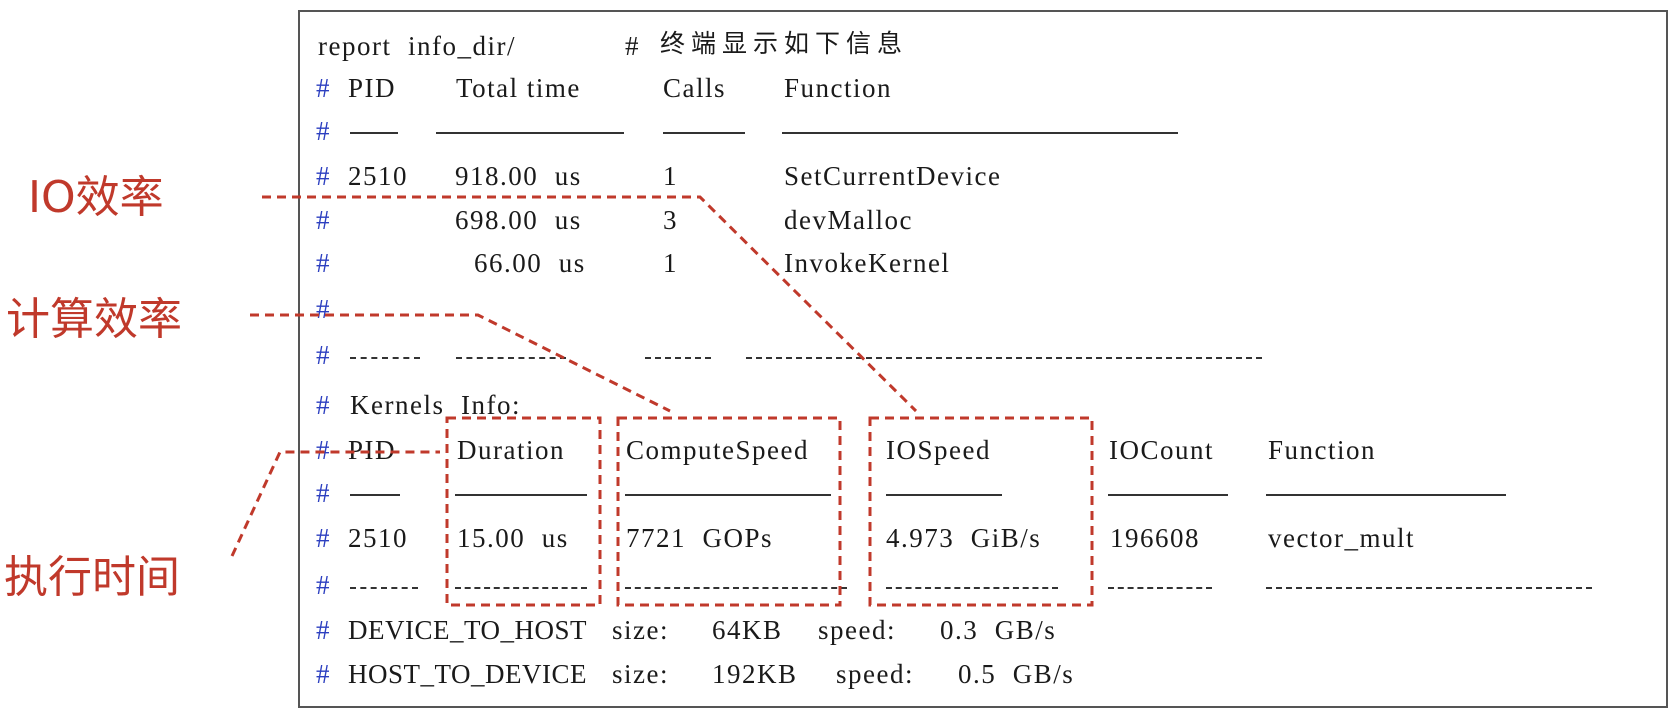 This screenshot has width=1674, height=714. What do you see at coordinates (695, 88) in the screenshot?
I see `col-calls: Calls` at bounding box center [695, 88].